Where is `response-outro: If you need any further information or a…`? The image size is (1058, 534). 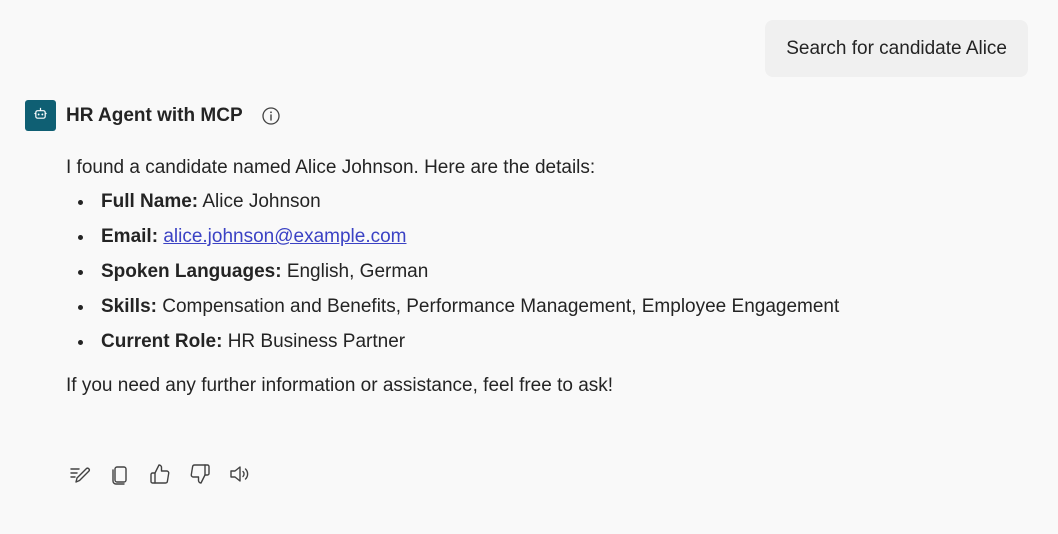
response-outro: If you need any further information or a… is located at coordinates (340, 385).